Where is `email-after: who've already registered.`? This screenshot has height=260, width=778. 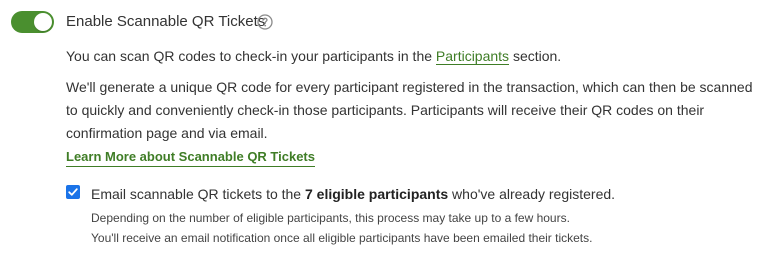
email-after: who've already registered. is located at coordinates (532, 194).